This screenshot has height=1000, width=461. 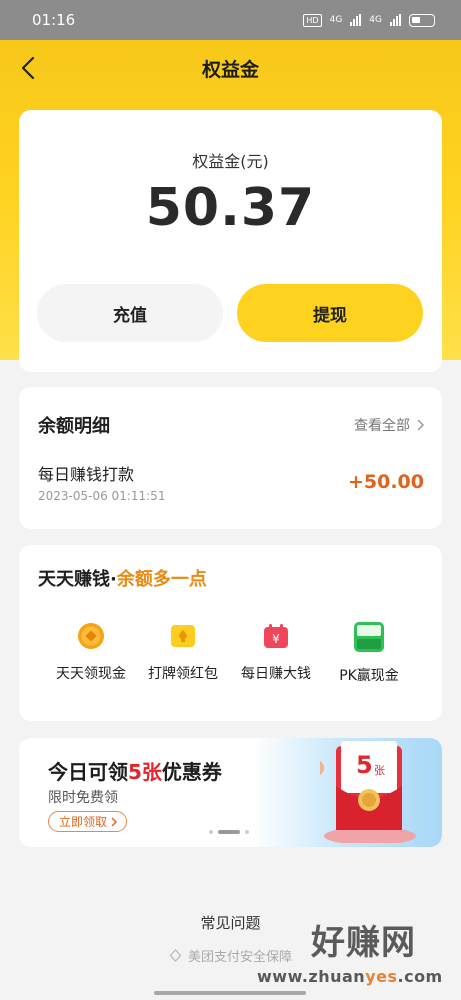 I want to click on banner-title-count: 5张, so click(x=145, y=772).